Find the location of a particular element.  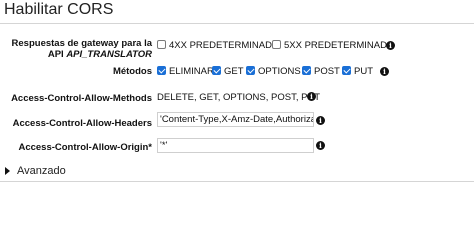

method-post-label: POST is located at coordinates (327, 71).